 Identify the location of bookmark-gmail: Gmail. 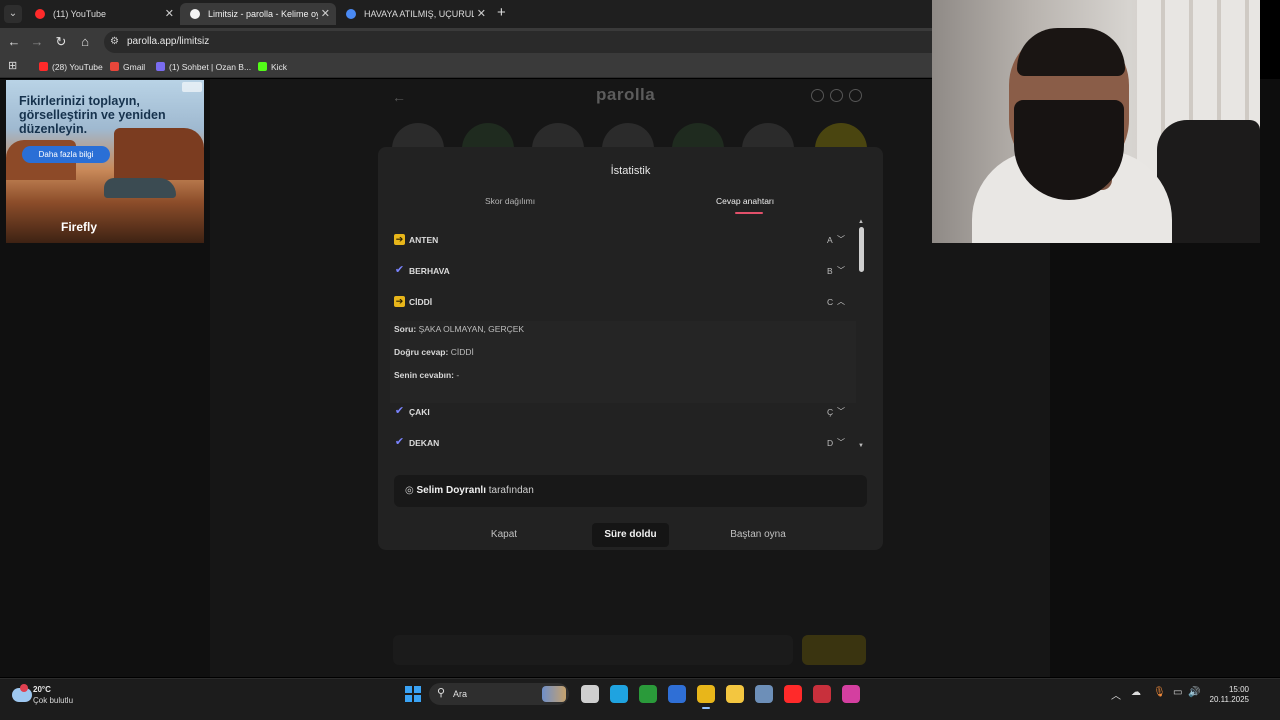
(127, 67).